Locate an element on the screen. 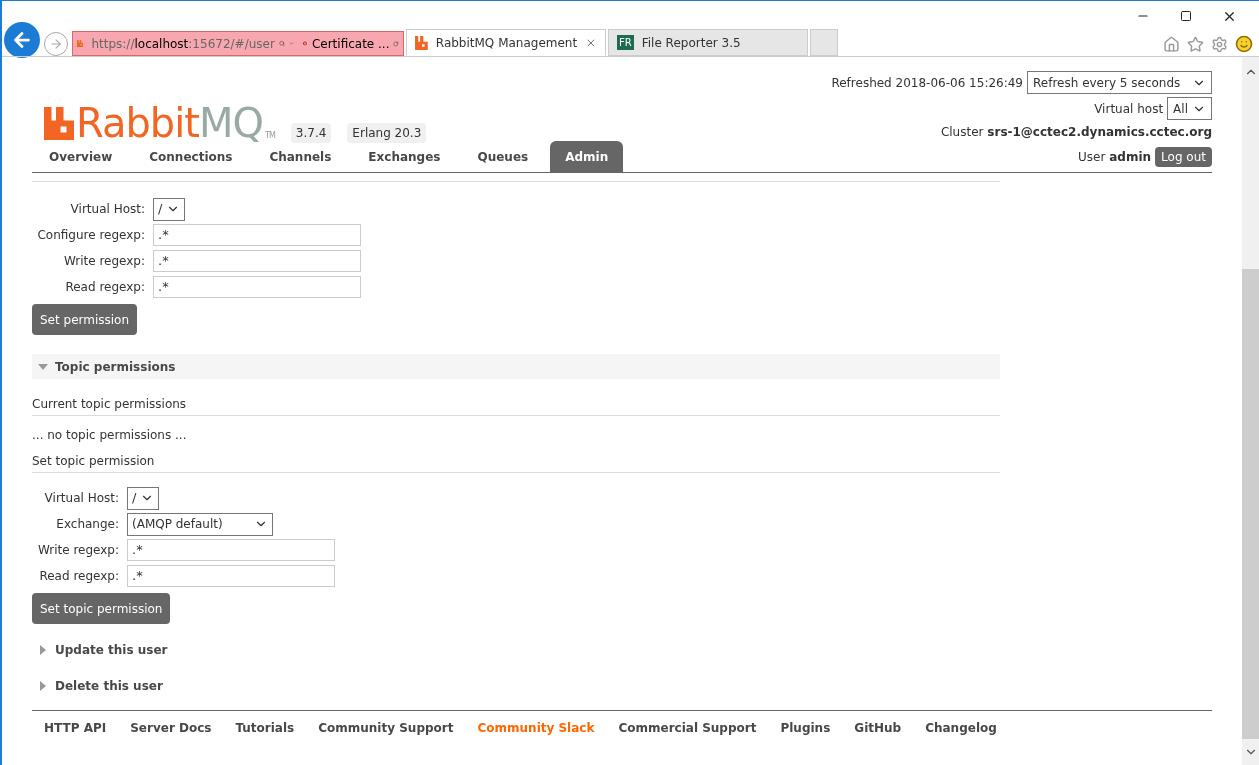  virtual-host-label: Virtual host is located at coordinates (1129, 109).